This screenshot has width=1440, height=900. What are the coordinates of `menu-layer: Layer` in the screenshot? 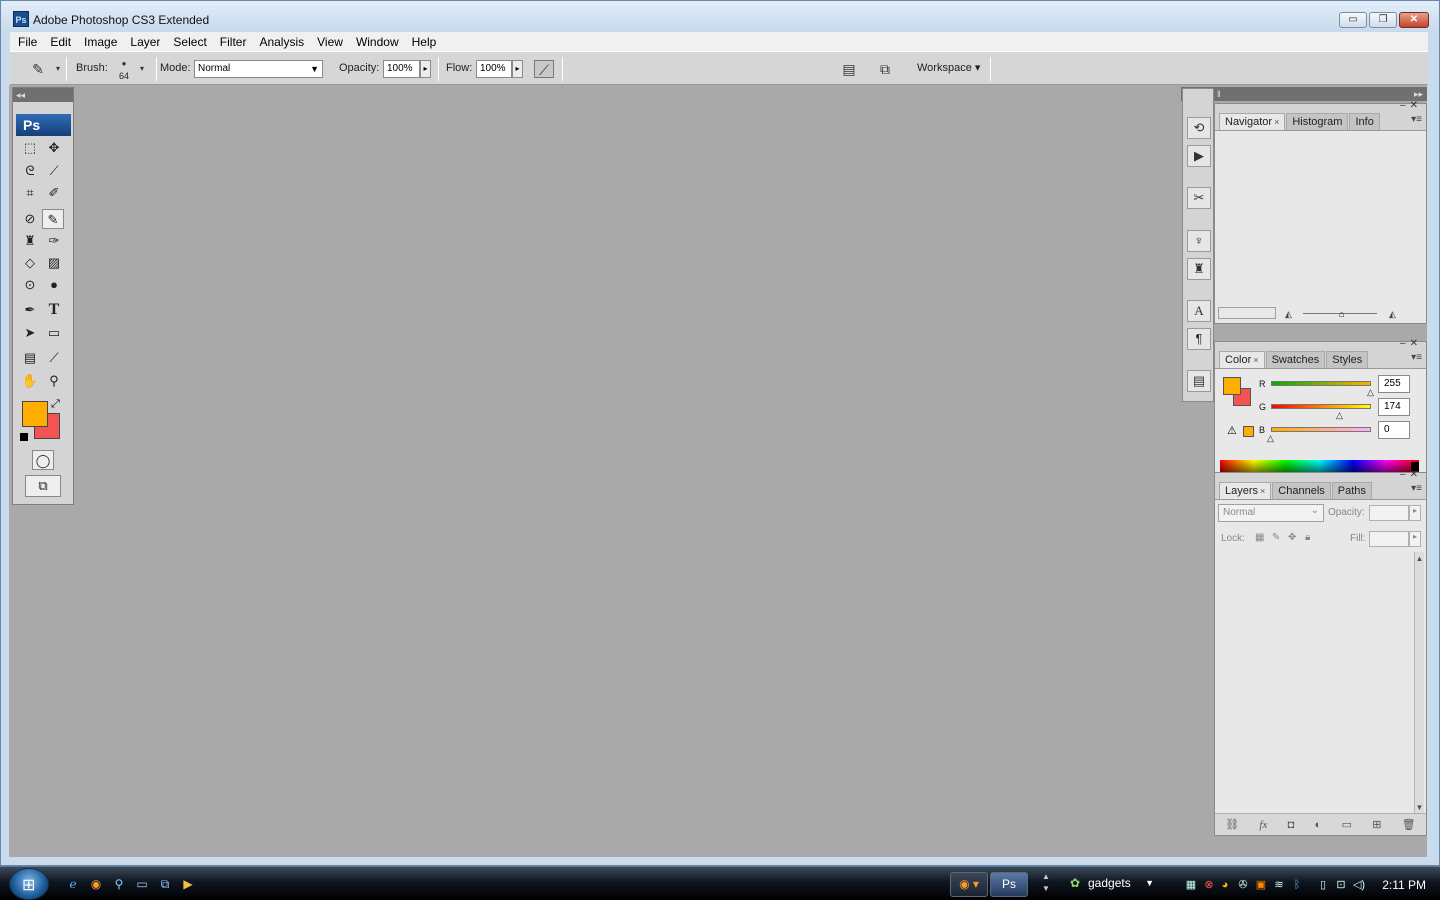 It's located at (145, 42).